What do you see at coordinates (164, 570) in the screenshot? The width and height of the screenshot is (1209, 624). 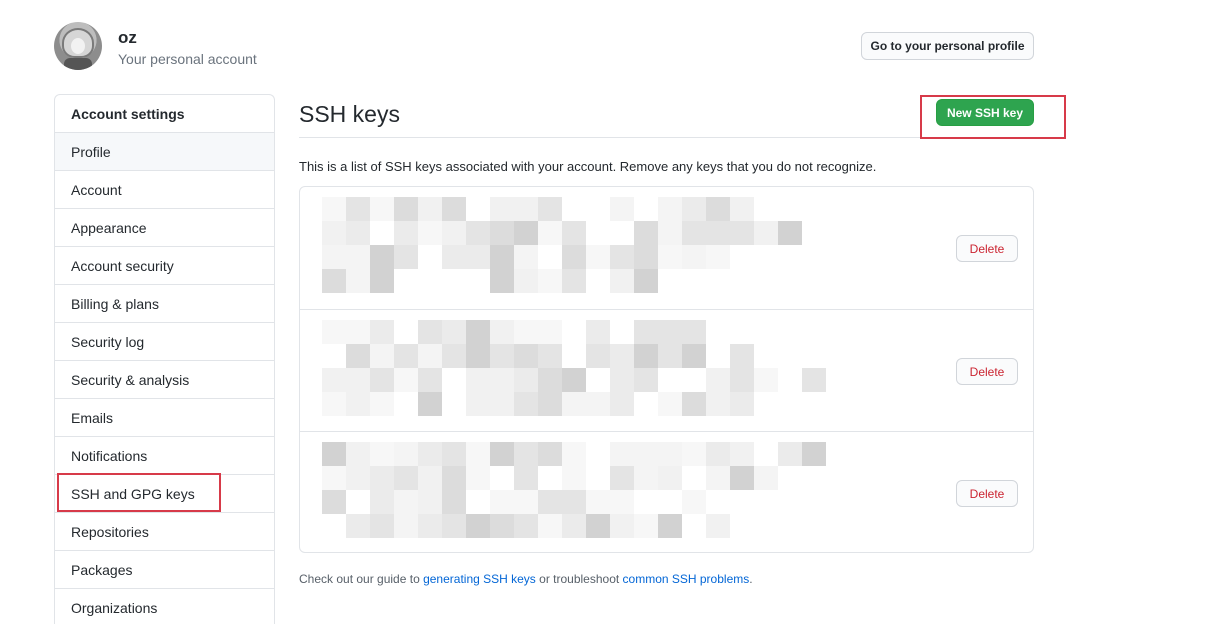 I see `sidebar-item-packages: Packages` at bounding box center [164, 570].